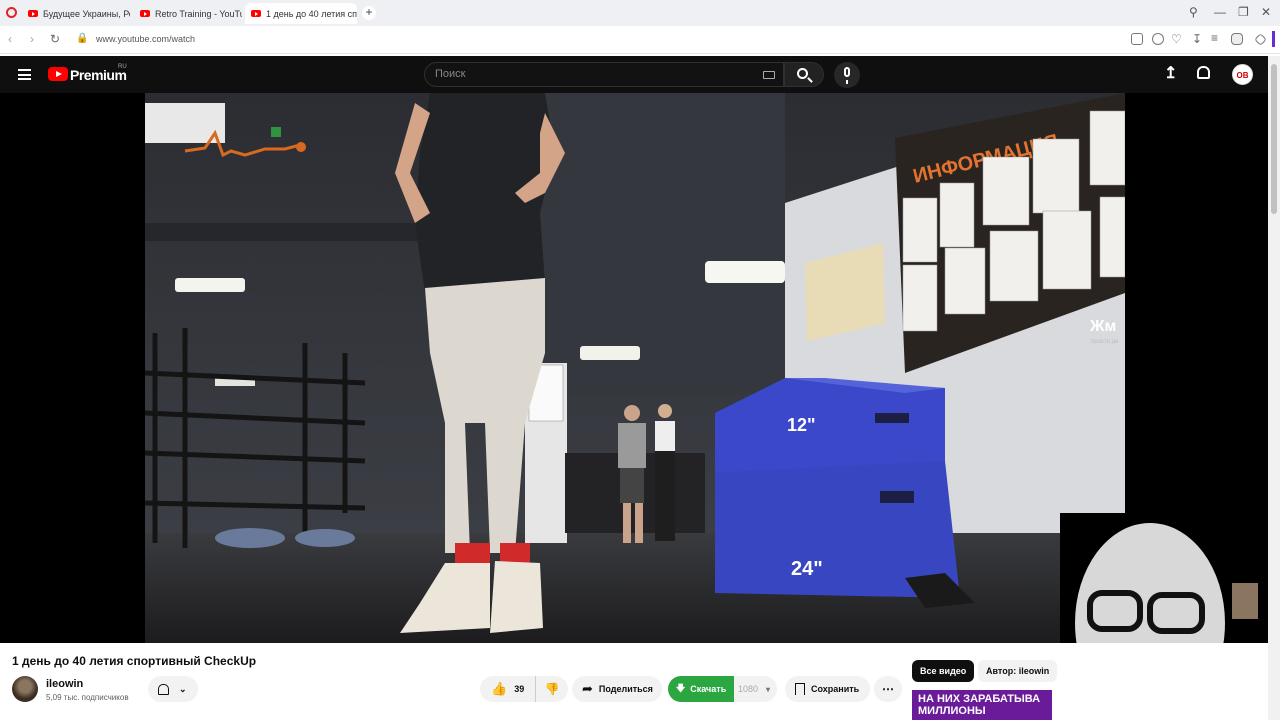 The height and width of the screenshot is (720, 1280). Describe the element at coordinates (708, 689) in the screenshot. I see `download-label: Скачать` at that location.